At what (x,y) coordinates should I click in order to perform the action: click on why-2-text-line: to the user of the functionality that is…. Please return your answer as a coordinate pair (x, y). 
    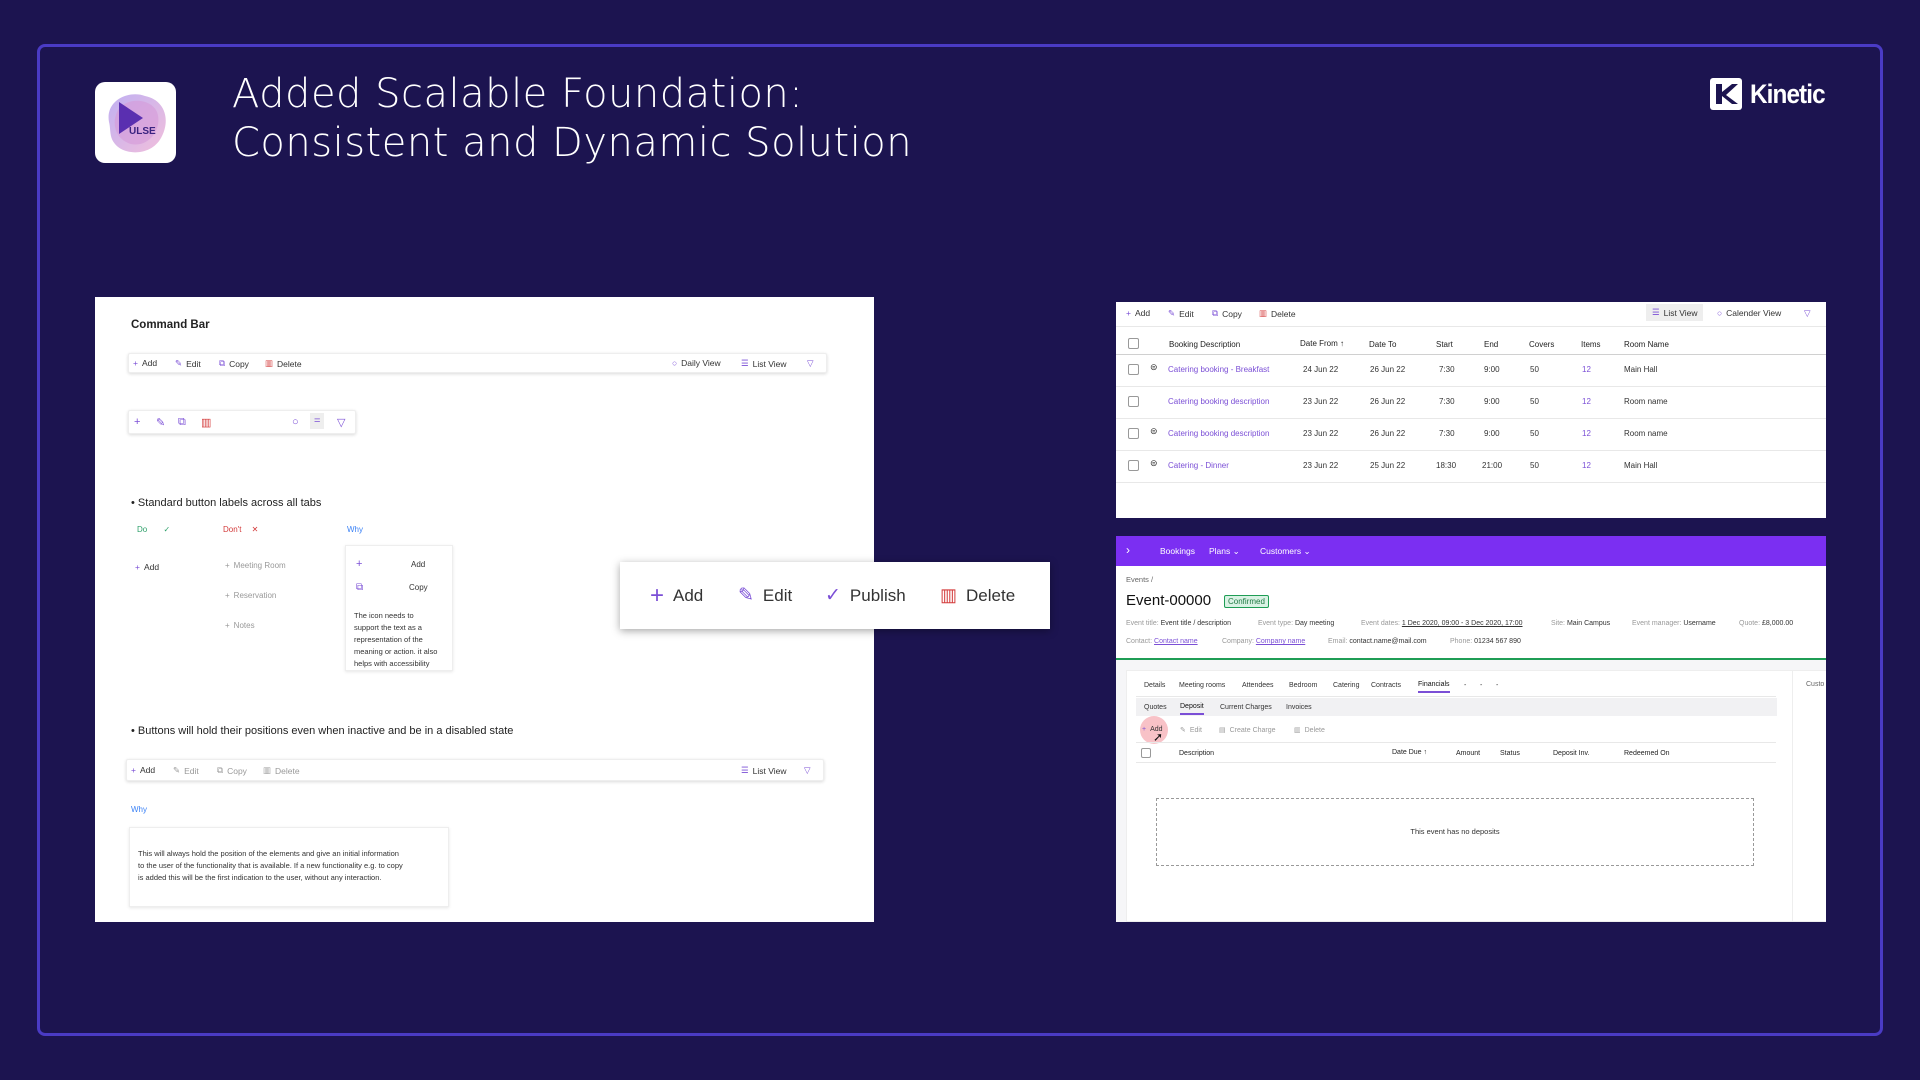
    Looking at the image, I should click on (270, 865).